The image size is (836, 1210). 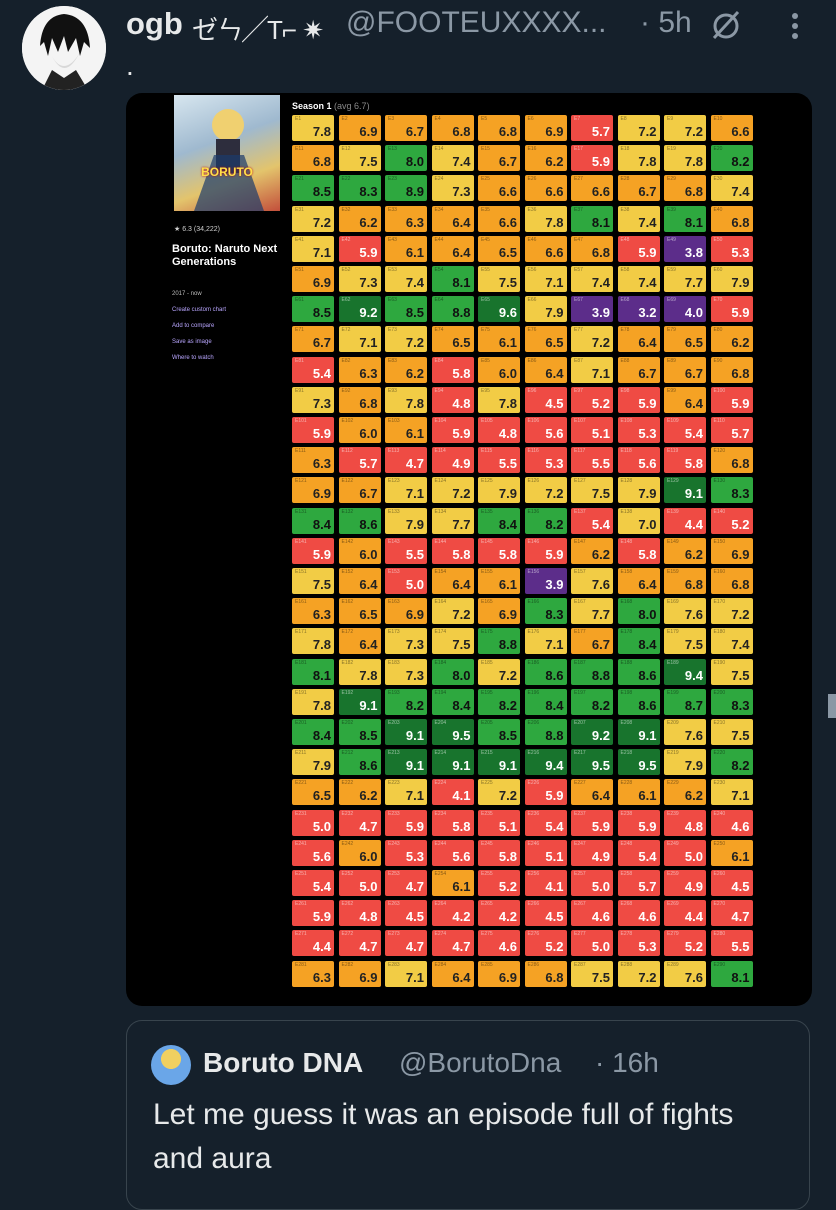 I want to click on episode-rating-cell: E185 7.2, so click(x=499, y=671).